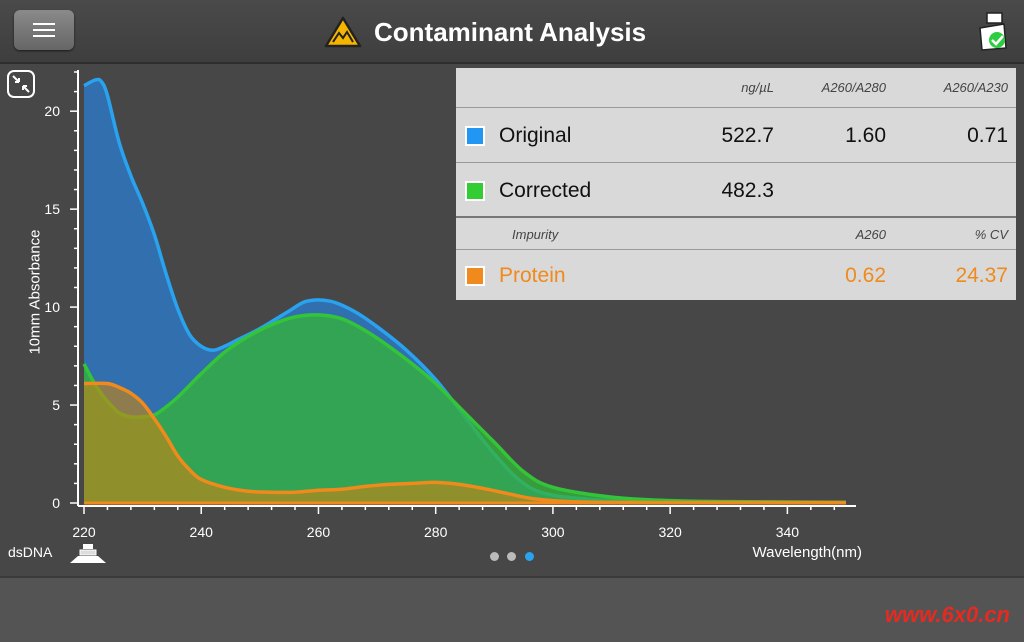 The height and width of the screenshot is (642, 1024). Describe the element at coordinates (529, 556) in the screenshot. I see `page-dot-3-active` at that location.